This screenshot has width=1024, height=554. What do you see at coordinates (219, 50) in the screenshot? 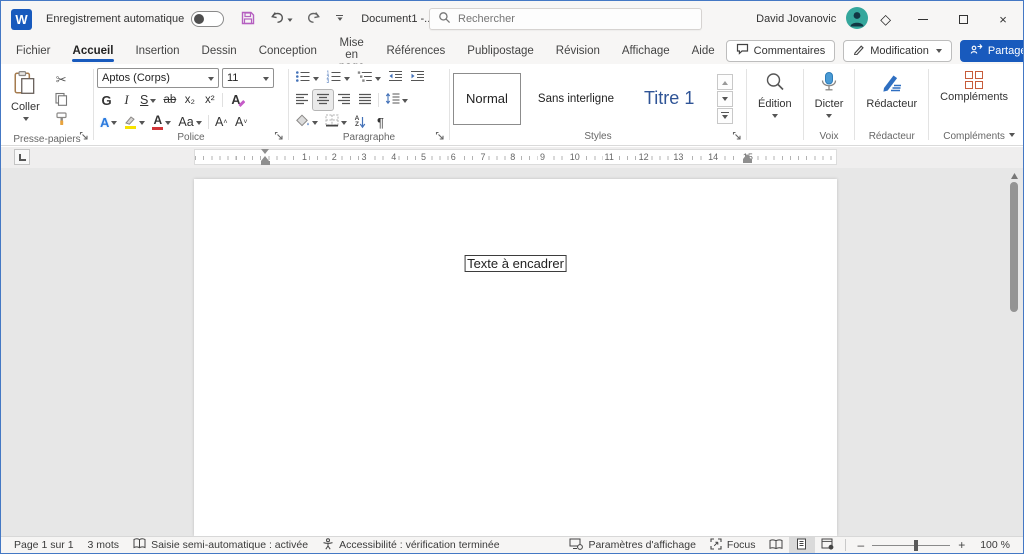
I see `ribbon-tab: Dessin` at bounding box center [219, 50].